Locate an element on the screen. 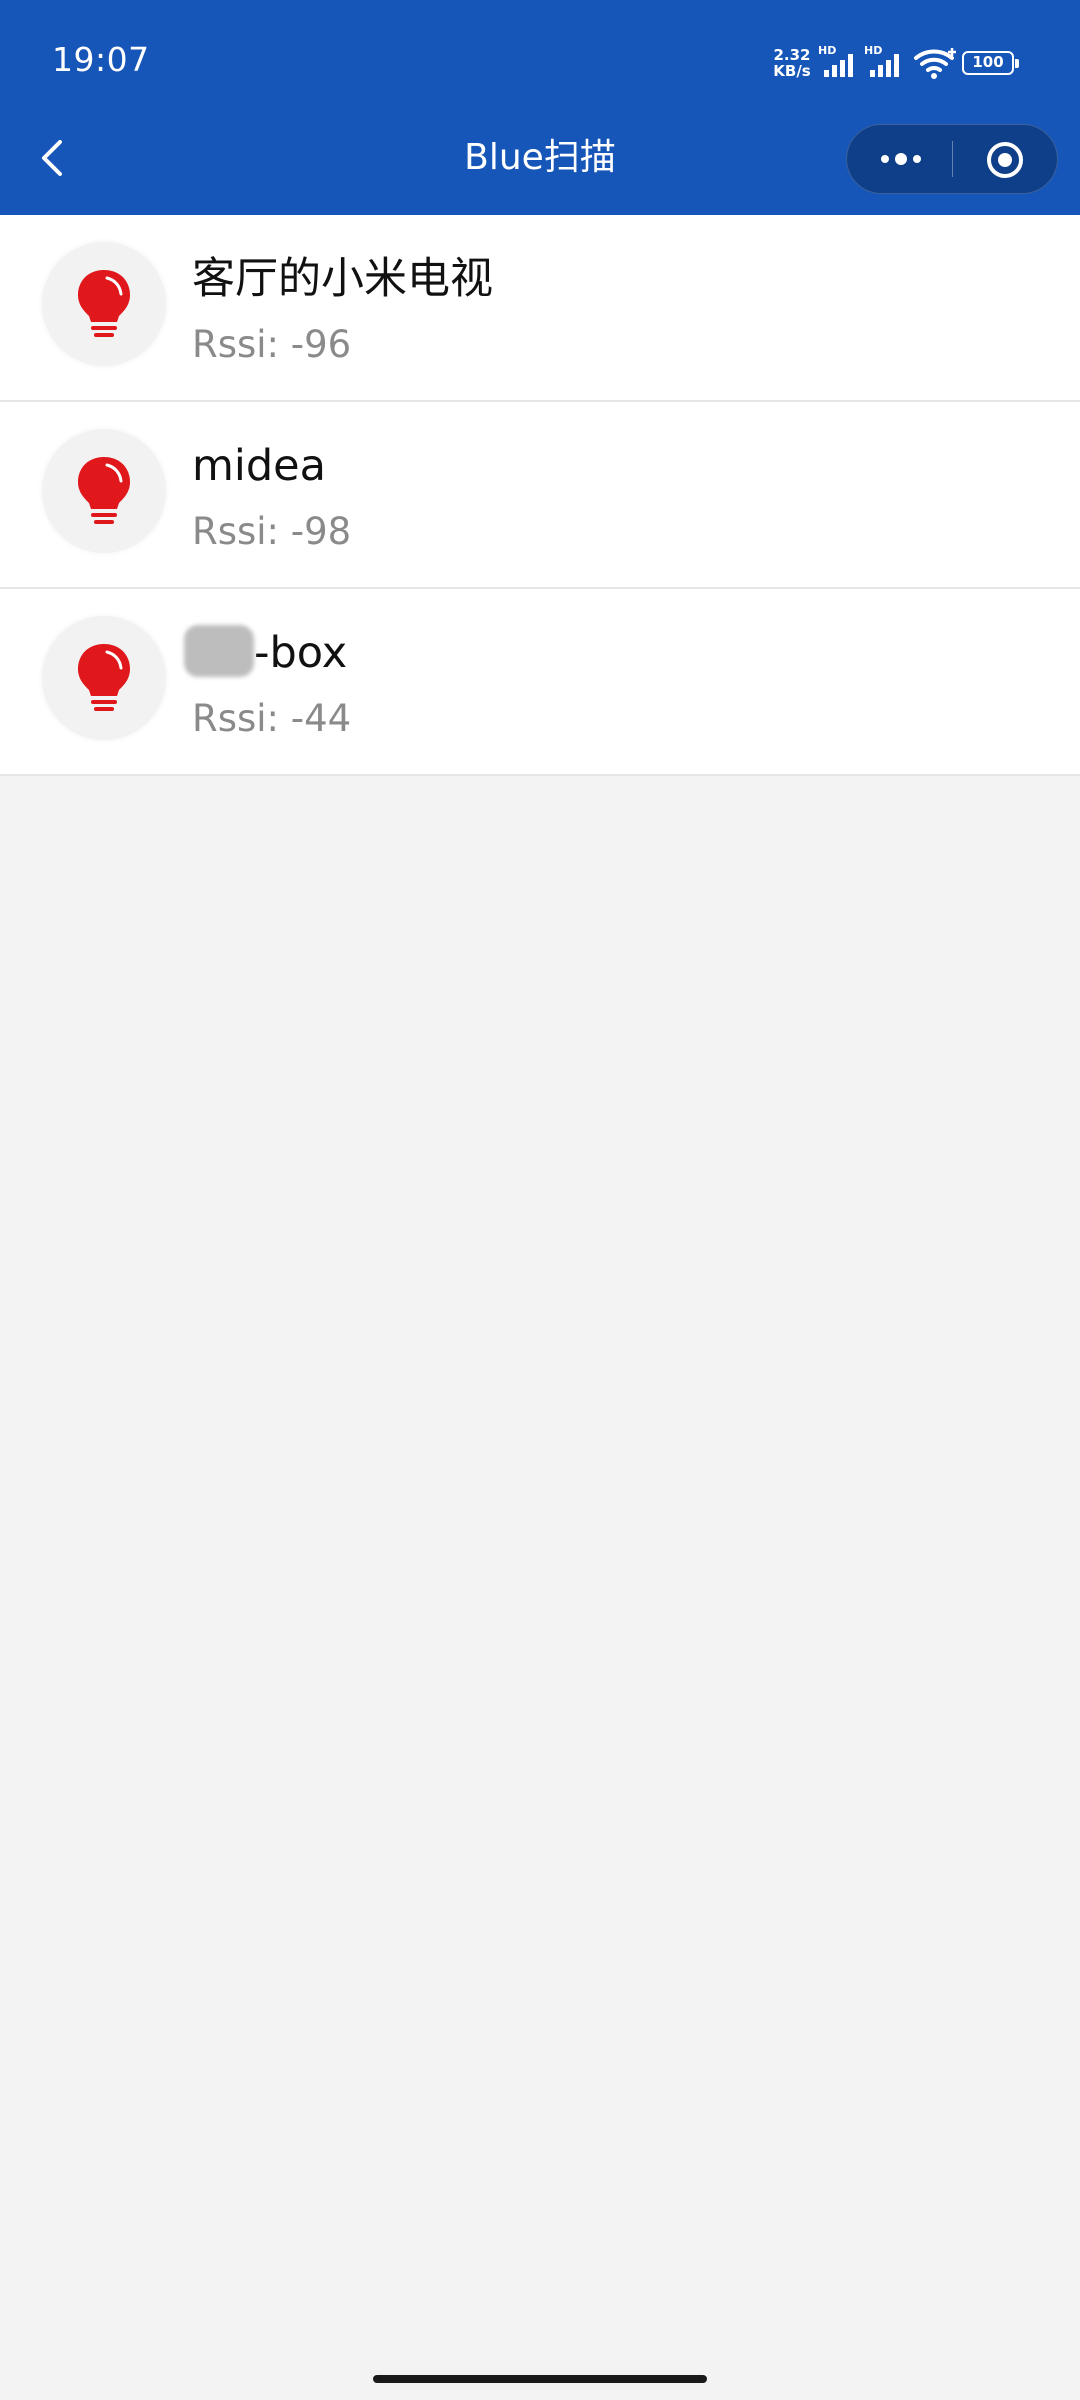  target-circle-icon is located at coordinates (1005, 160).